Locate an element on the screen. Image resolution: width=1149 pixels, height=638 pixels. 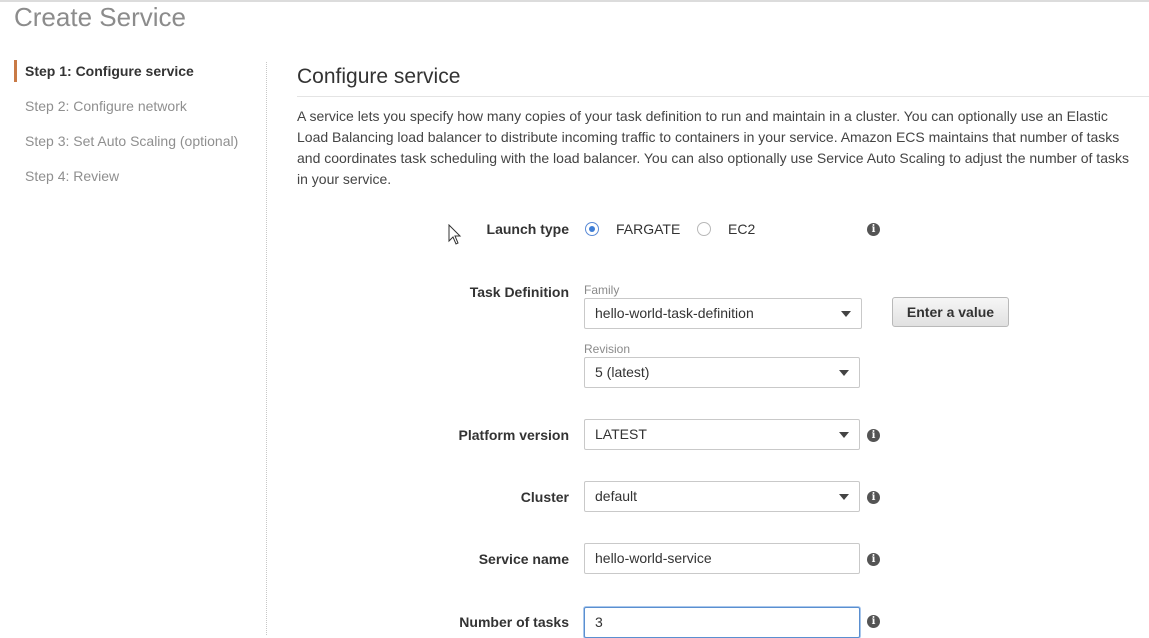
family-value: hello-world-task-definition is located at coordinates (674, 313).